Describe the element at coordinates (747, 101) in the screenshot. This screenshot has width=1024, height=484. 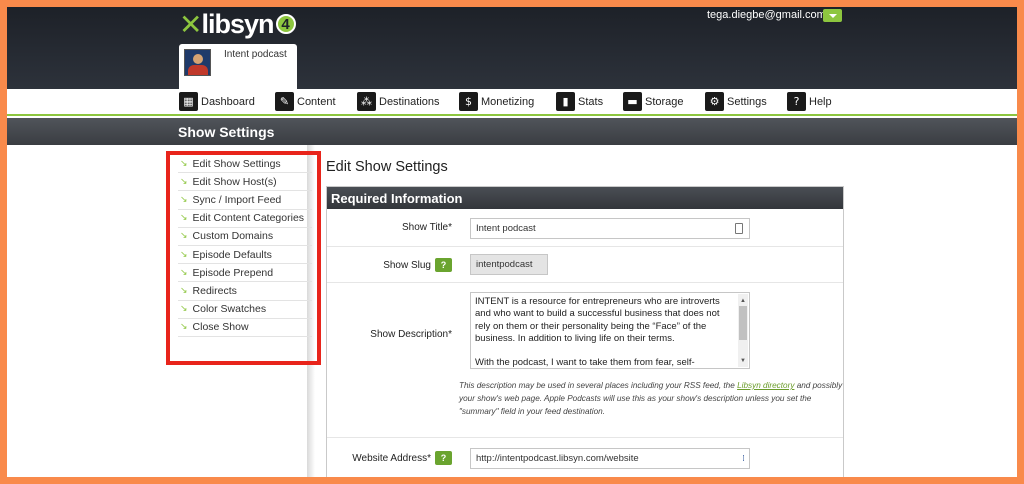
I see `nav-label: Settings` at that location.